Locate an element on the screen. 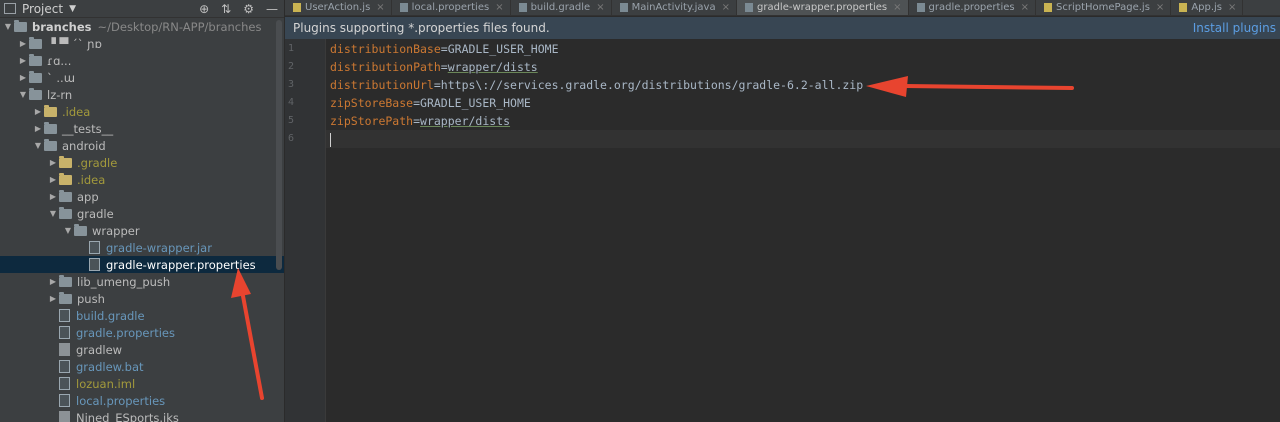 The height and width of the screenshot is (422, 1280). tree-item: gradle-wrapper.properties is located at coordinates (142, 264).